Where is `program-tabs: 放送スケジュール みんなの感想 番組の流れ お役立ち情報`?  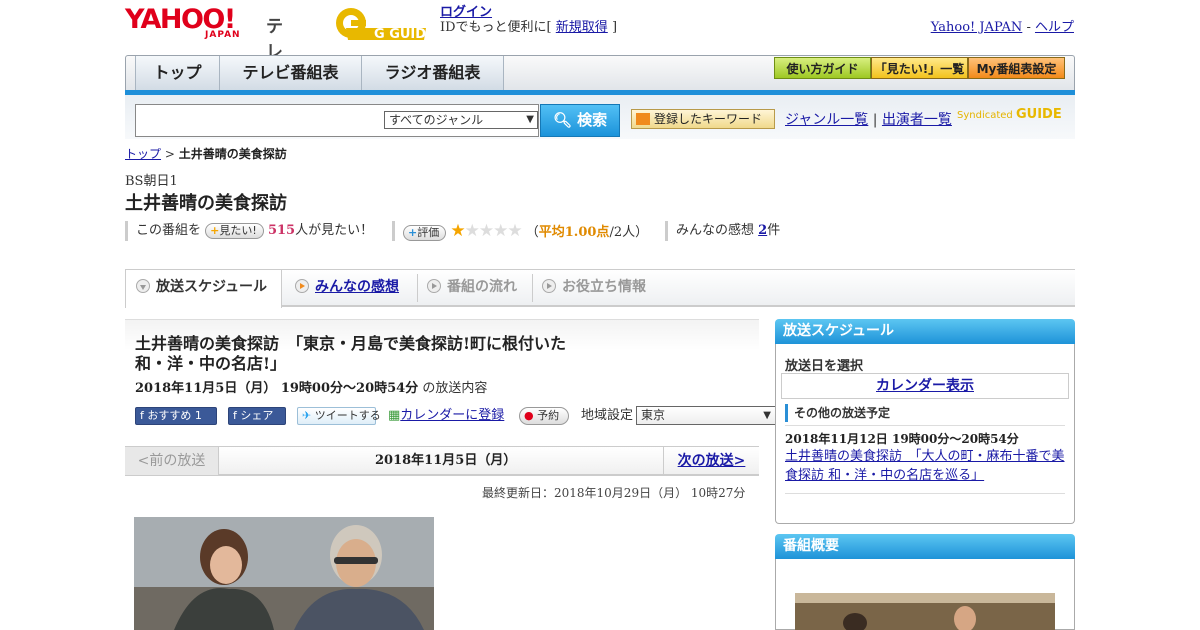 program-tabs: 放送スケジュール みんなの感想 番組の流れ お役立ち情報 is located at coordinates (600, 288).